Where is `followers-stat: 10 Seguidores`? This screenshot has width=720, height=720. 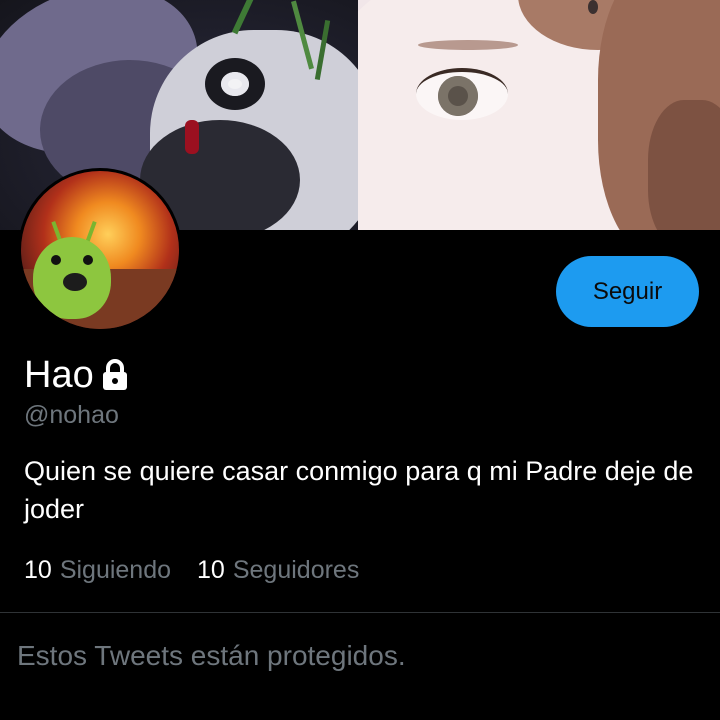 followers-stat: 10 Seguidores is located at coordinates (278, 570).